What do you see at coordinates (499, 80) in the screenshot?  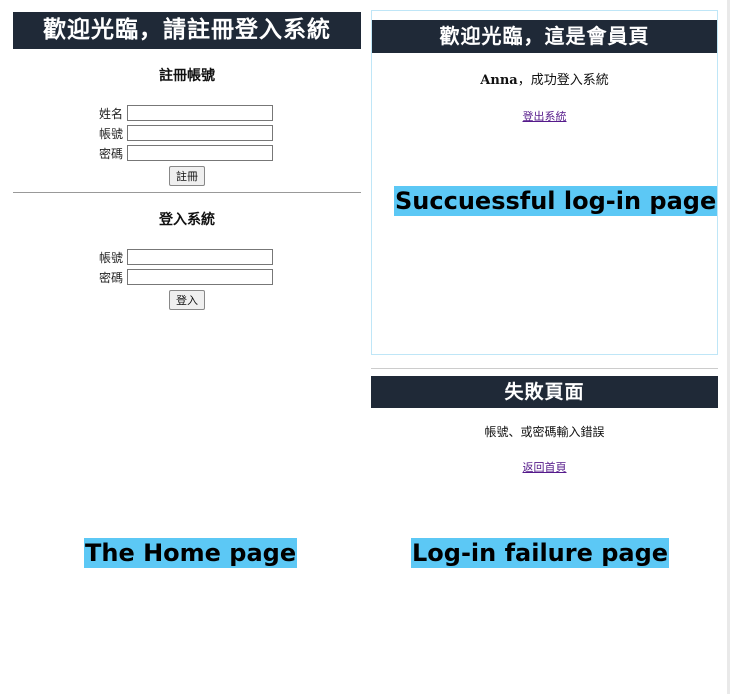 I see `user-name: Anna` at bounding box center [499, 80].